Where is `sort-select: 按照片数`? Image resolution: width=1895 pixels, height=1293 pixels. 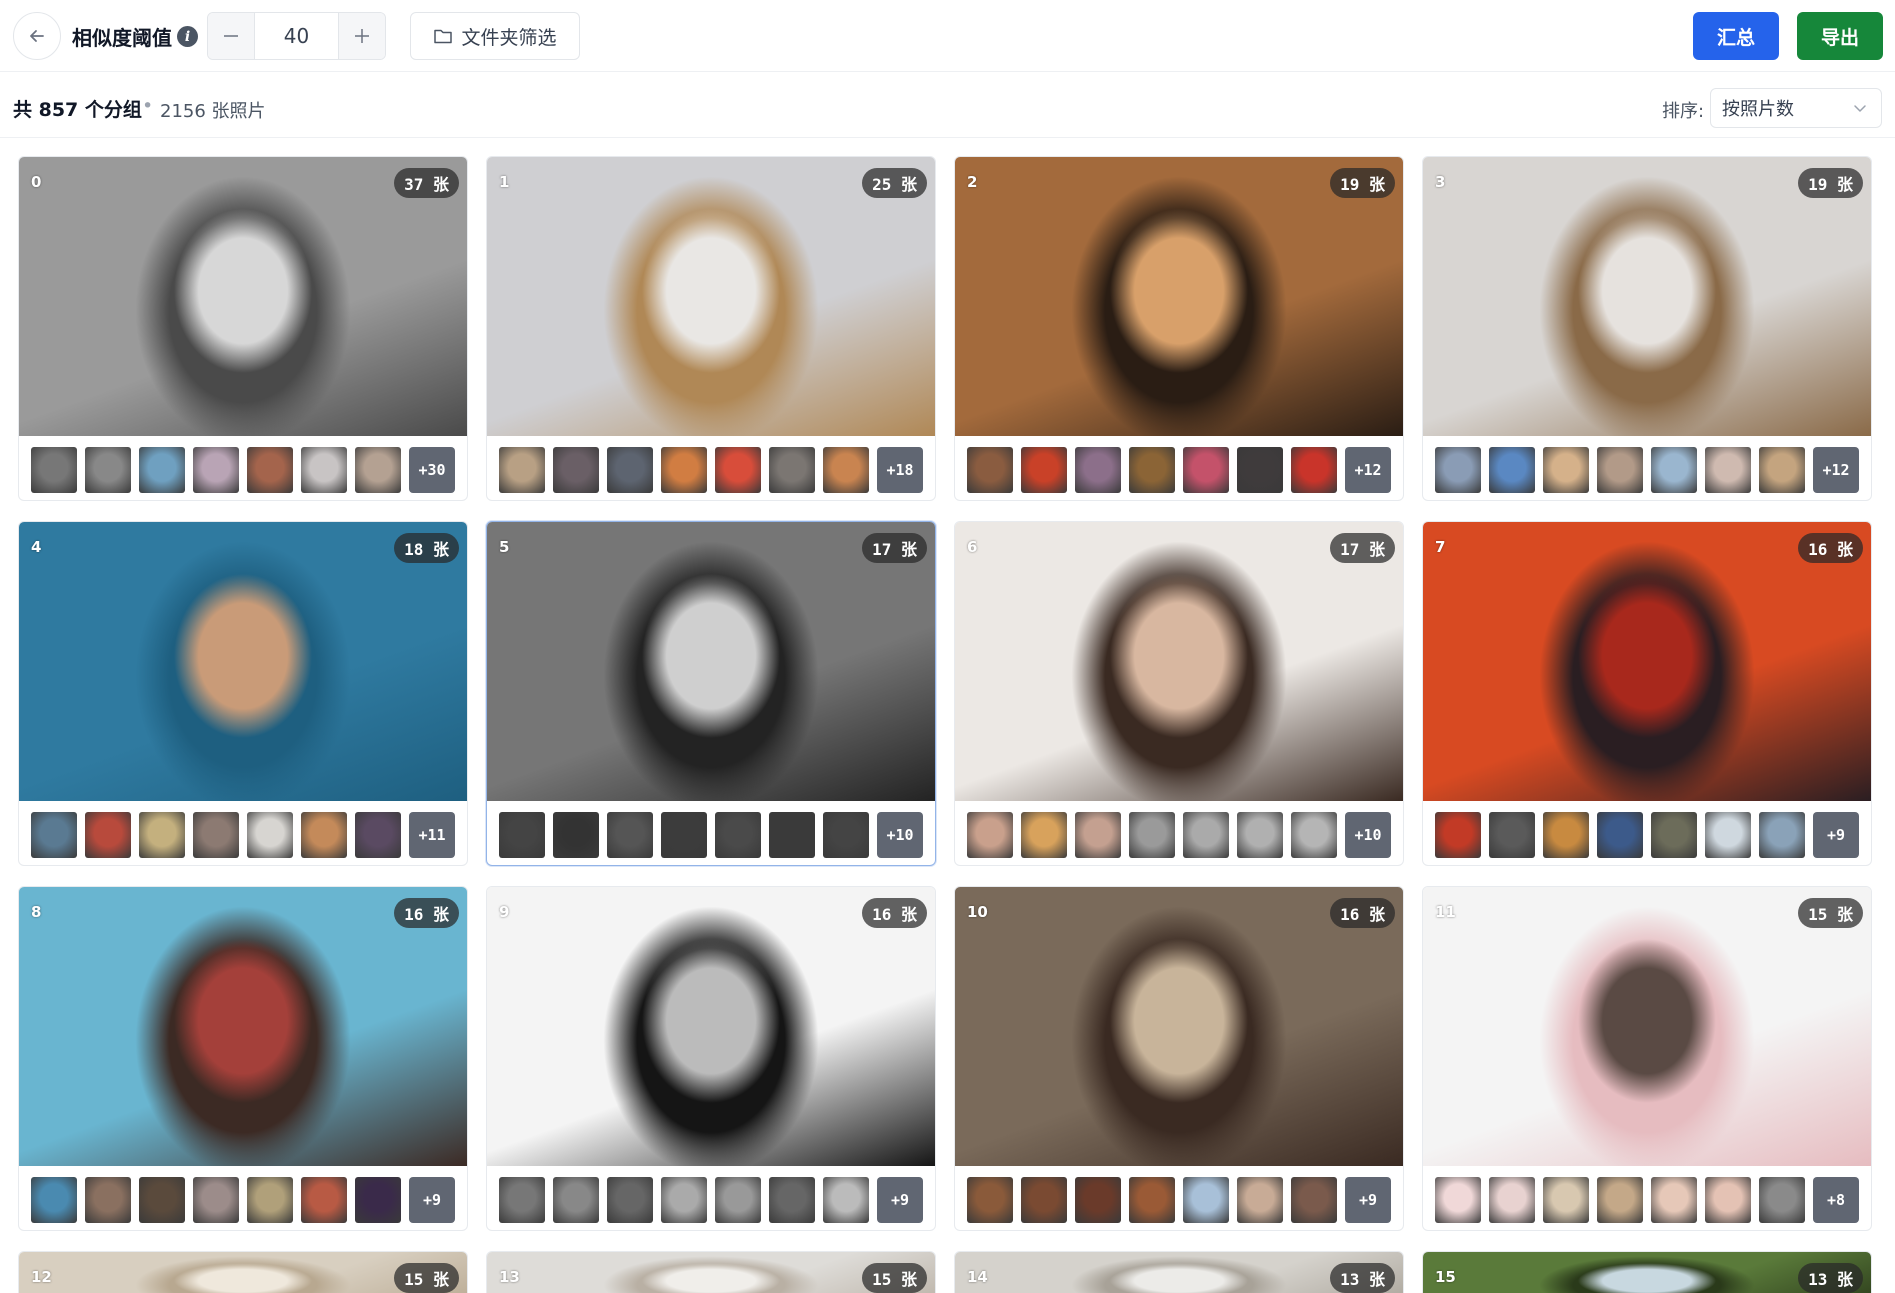
sort-select: 按照片数 is located at coordinates (1796, 108).